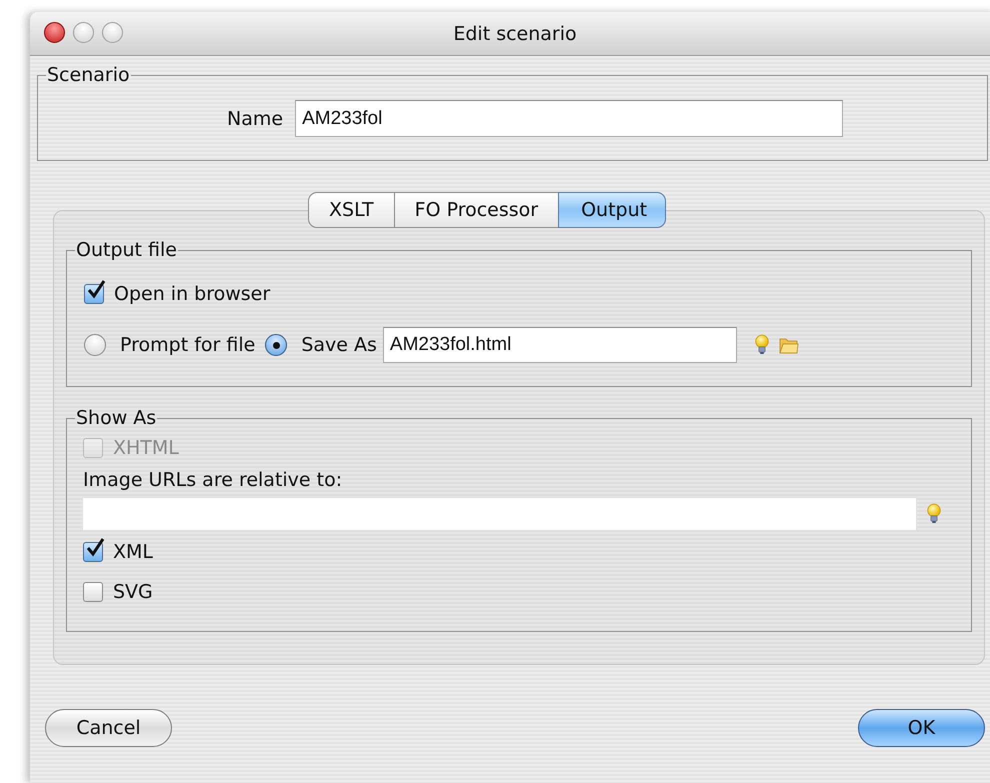 Image resolution: width=990 pixels, height=783 pixels. I want to click on zoom-button, so click(112, 32).